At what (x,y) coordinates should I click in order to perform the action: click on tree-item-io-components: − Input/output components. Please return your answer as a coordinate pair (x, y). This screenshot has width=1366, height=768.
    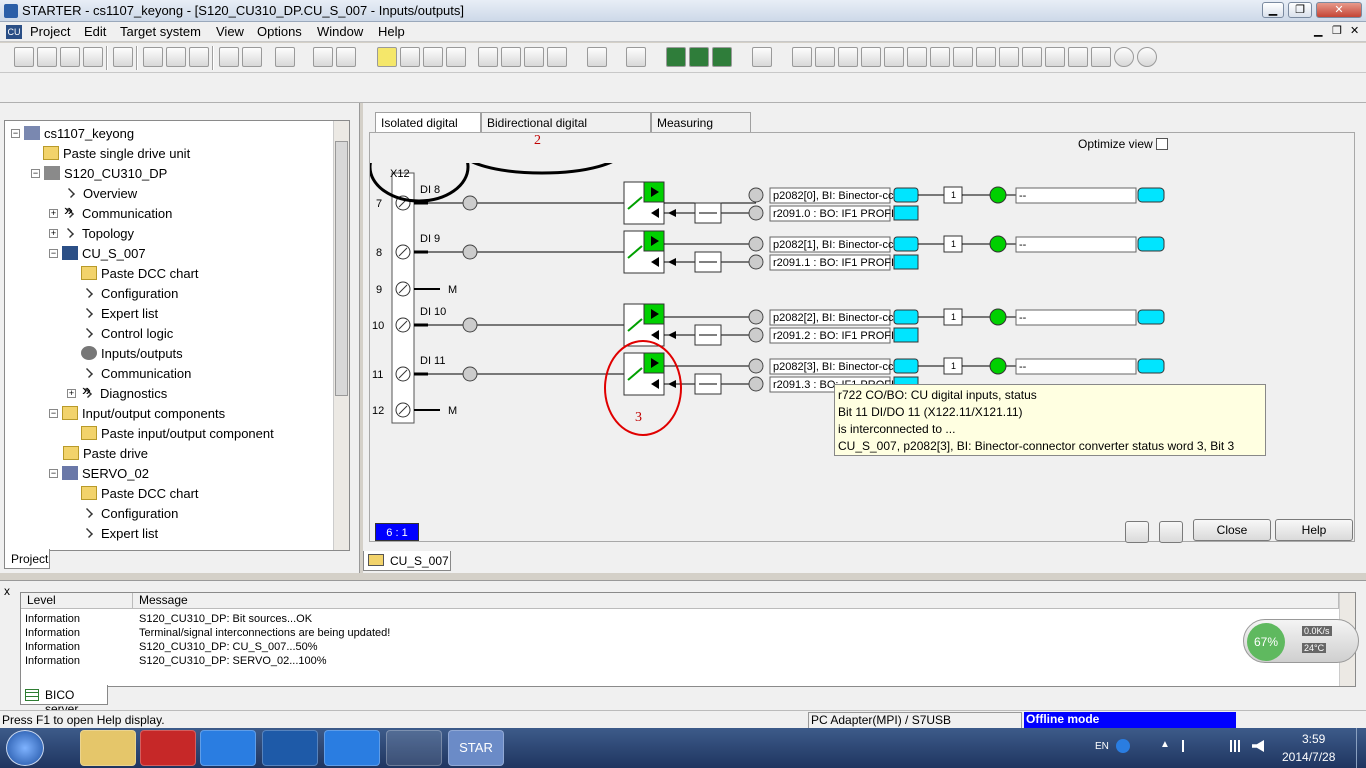
    Looking at the image, I should click on (137, 413).